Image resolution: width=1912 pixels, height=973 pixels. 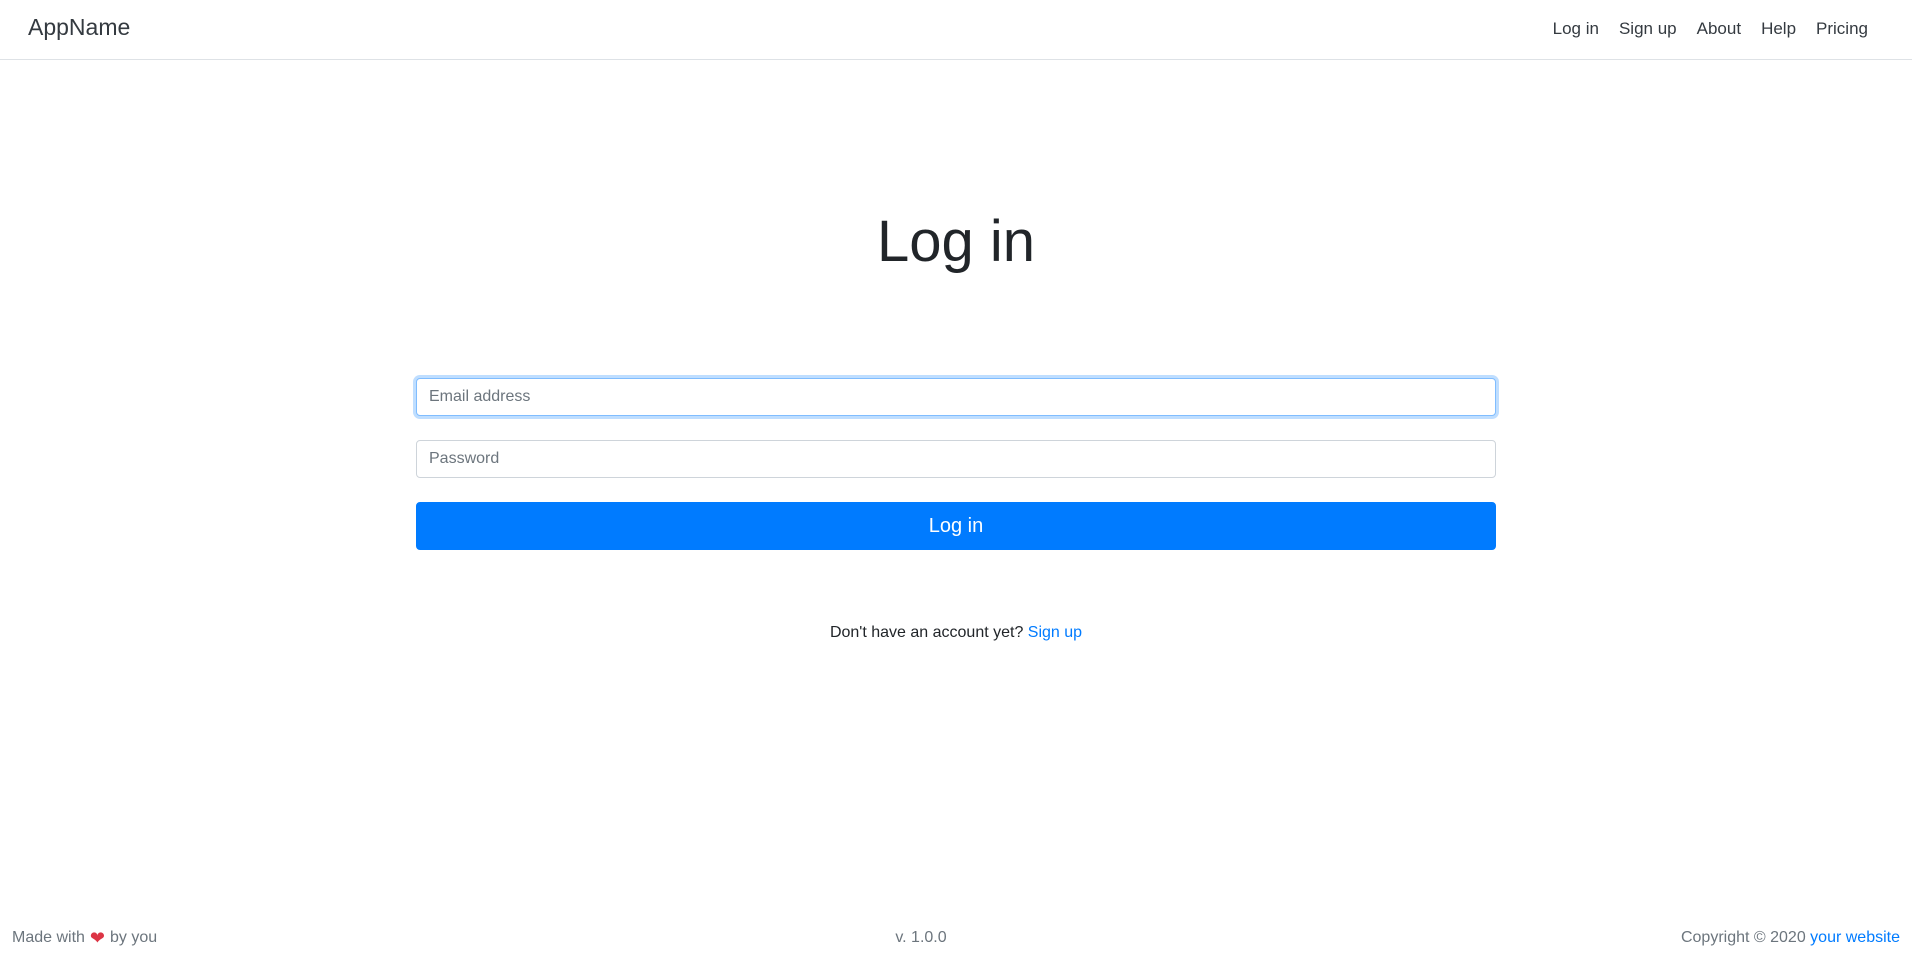 I want to click on signup-prompt-row: Don't have an account yet? Sign up, so click(x=956, y=633).